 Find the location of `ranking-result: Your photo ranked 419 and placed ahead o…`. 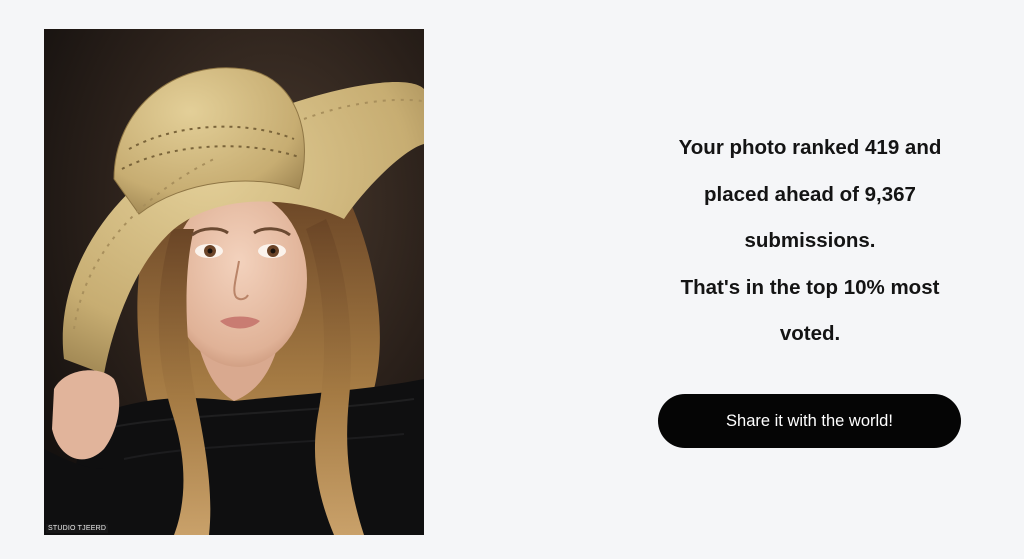

ranking-result: Your photo ranked 419 and placed ahead o… is located at coordinates (810, 241).